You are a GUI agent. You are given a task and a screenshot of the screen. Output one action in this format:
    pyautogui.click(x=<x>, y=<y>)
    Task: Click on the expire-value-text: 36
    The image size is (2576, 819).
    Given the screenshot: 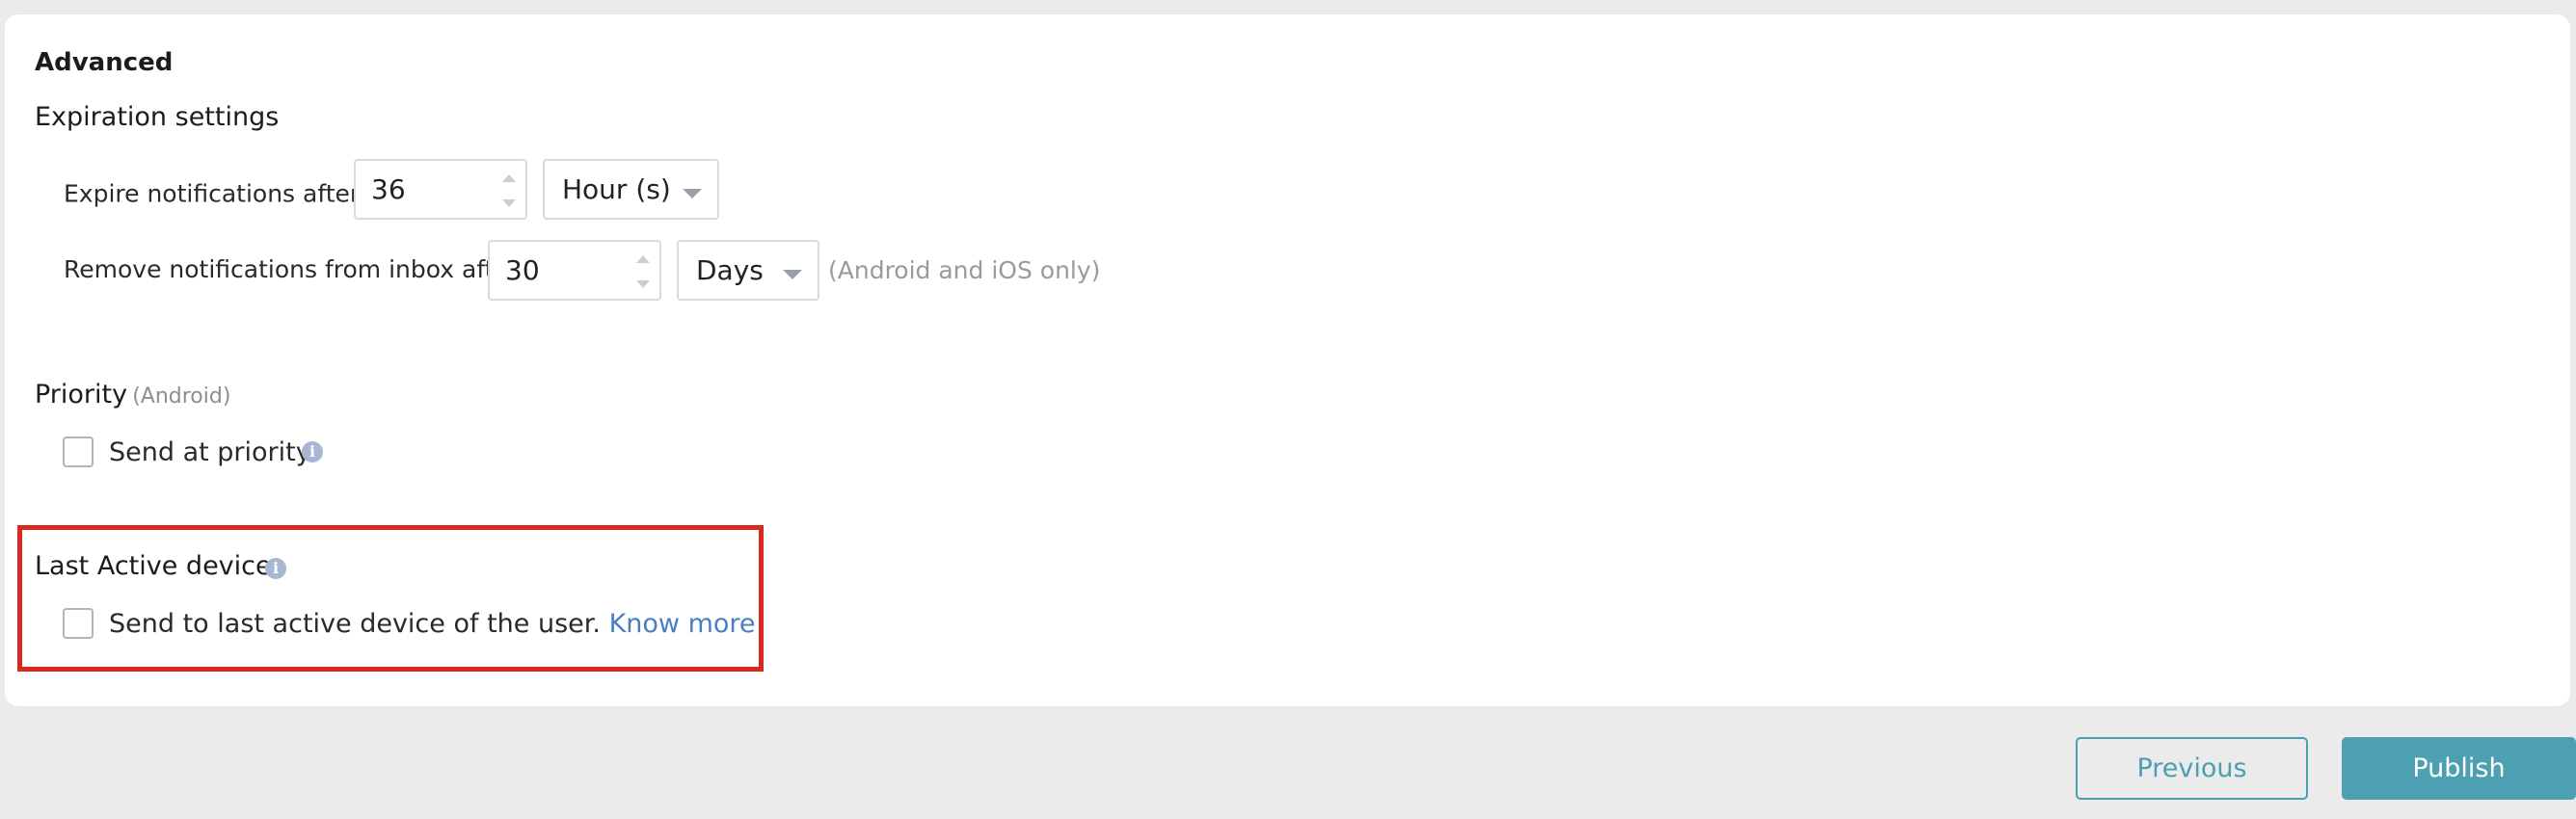 What is the action you would take?
    pyautogui.click(x=389, y=189)
    